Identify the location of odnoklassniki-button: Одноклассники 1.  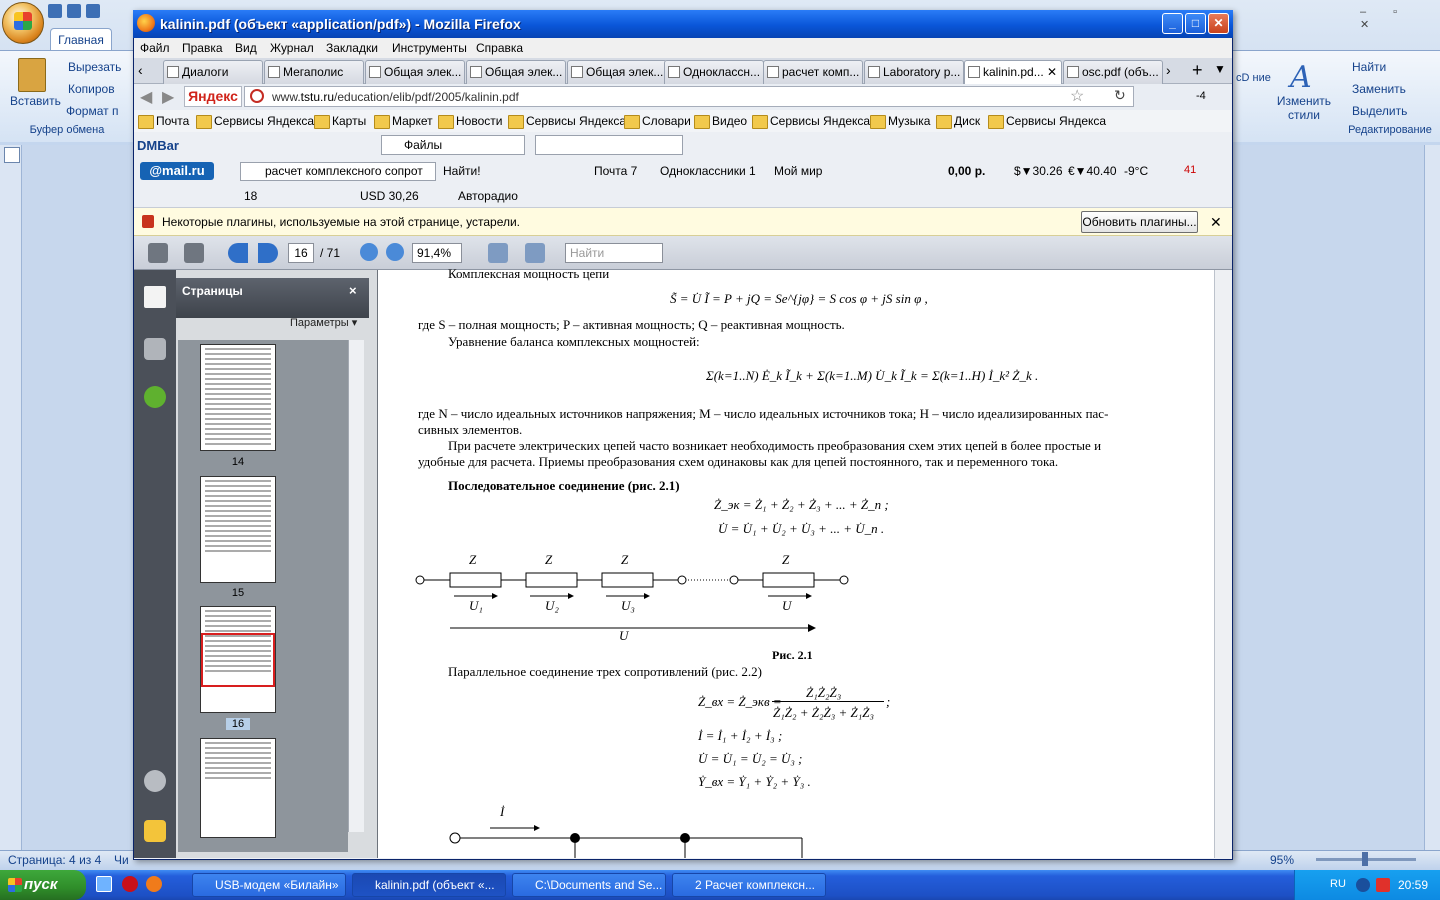
(700, 171).